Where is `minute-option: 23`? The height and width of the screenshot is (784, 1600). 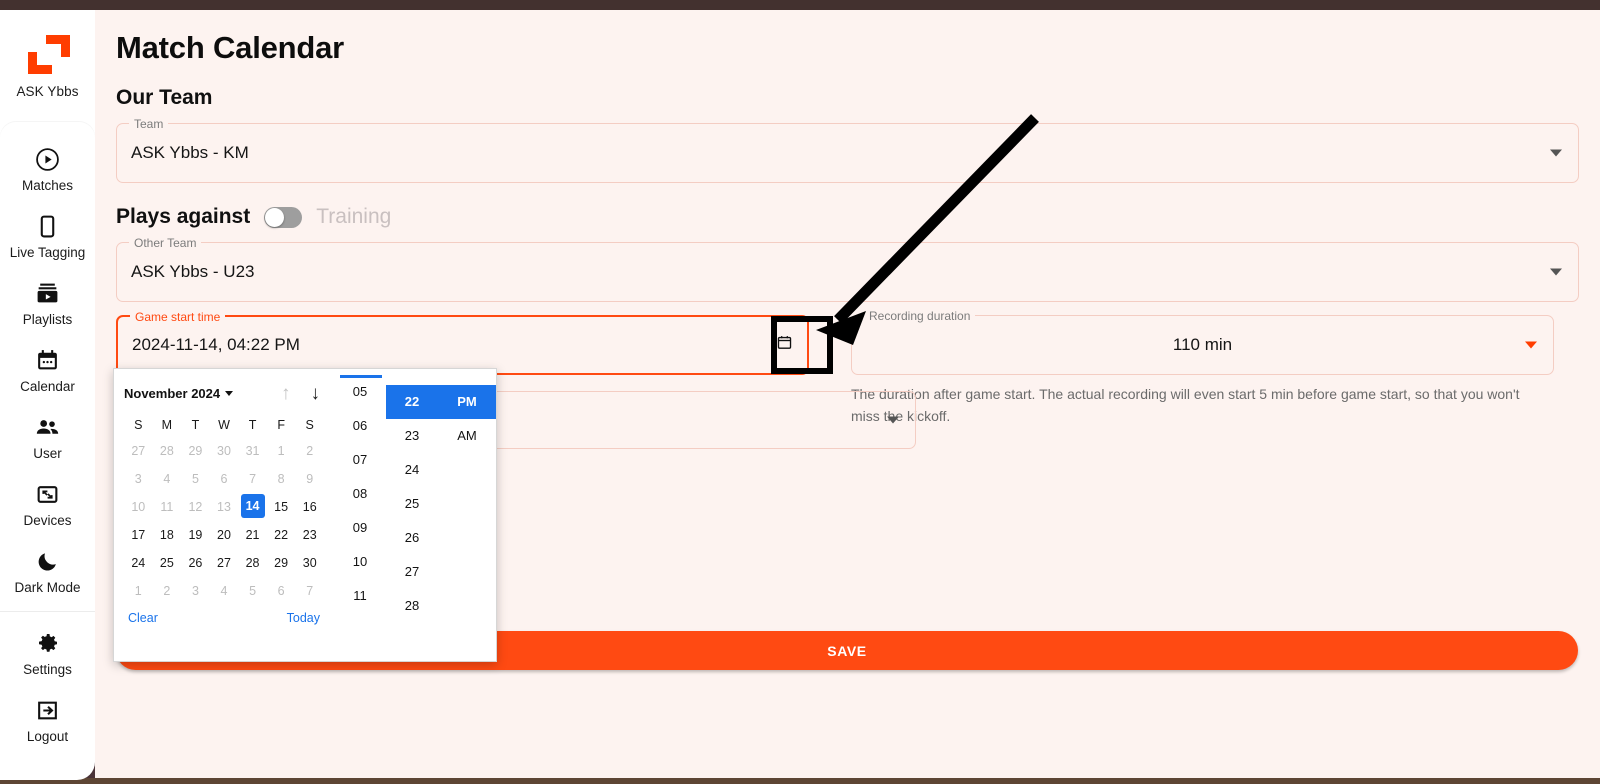 minute-option: 23 is located at coordinates (412, 436).